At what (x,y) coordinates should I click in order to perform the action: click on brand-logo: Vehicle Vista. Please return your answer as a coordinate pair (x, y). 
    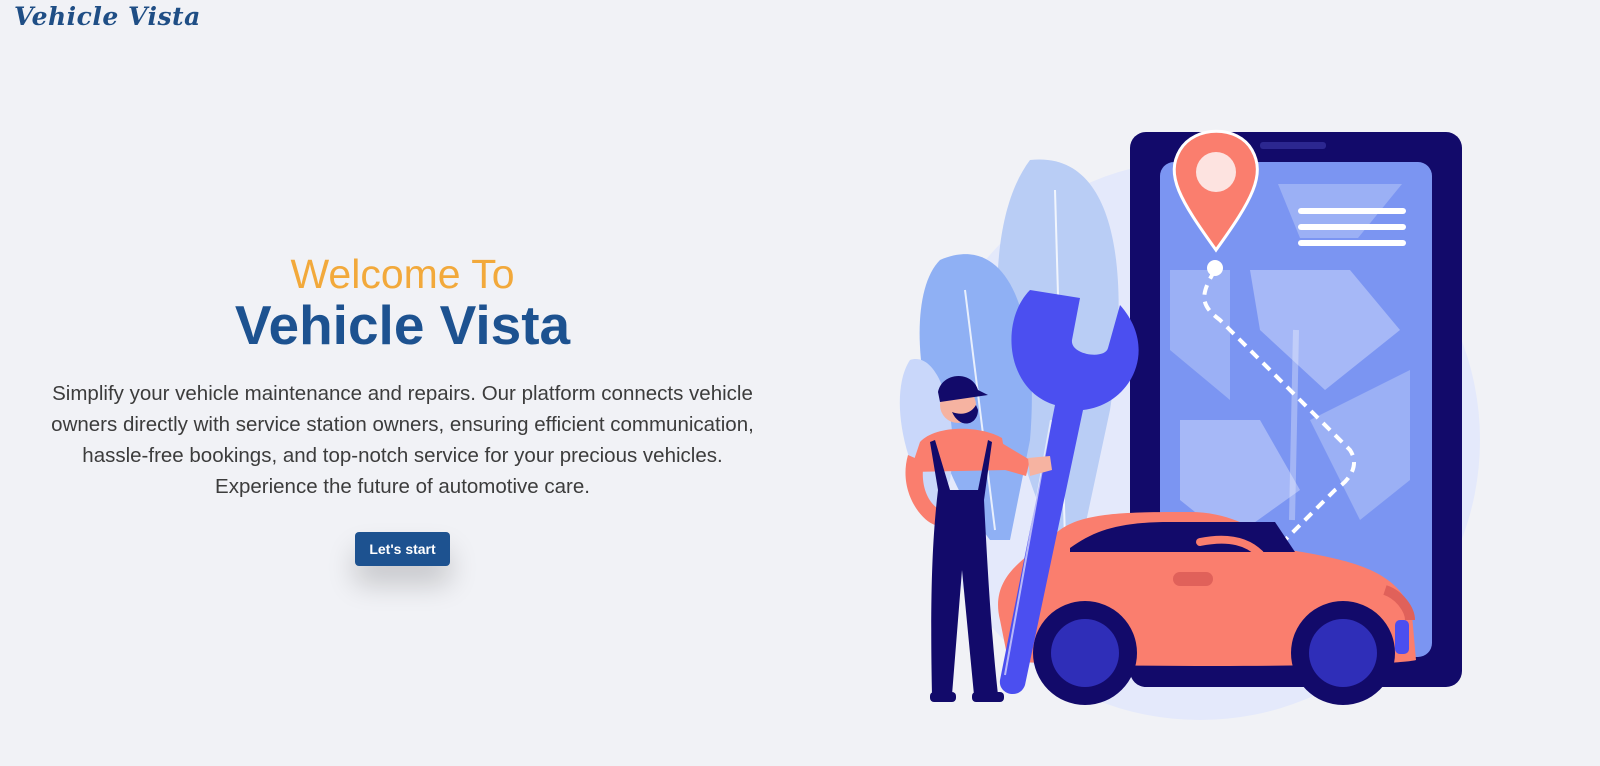
    Looking at the image, I should click on (107, 16).